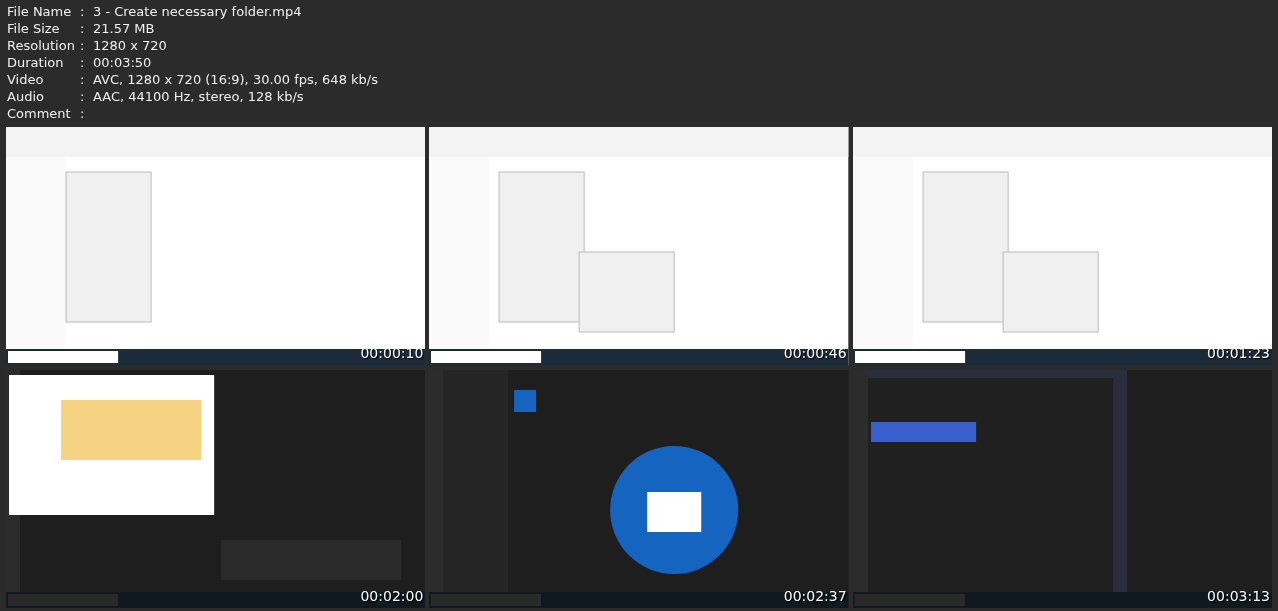  What do you see at coordinates (815, 596) in the screenshot?
I see `timestamp: 00:02:37` at bounding box center [815, 596].